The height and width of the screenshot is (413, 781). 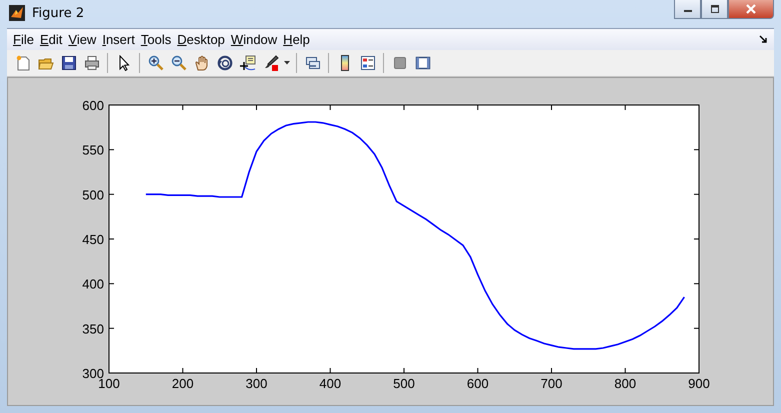 What do you see at coordinates (93, 150) in the screenshot?
I see `tick-label: 550` at bounding box center [93, 150].